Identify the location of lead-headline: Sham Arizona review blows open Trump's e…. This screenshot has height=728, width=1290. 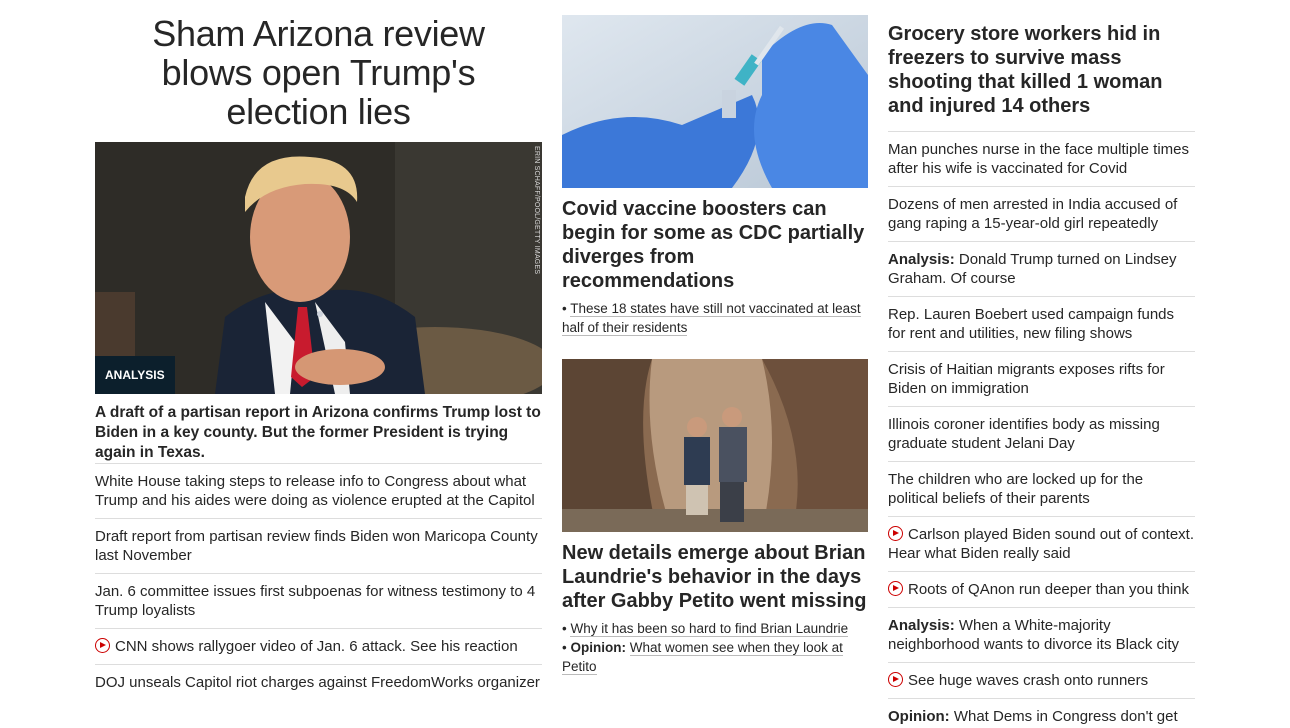
(318, 72).